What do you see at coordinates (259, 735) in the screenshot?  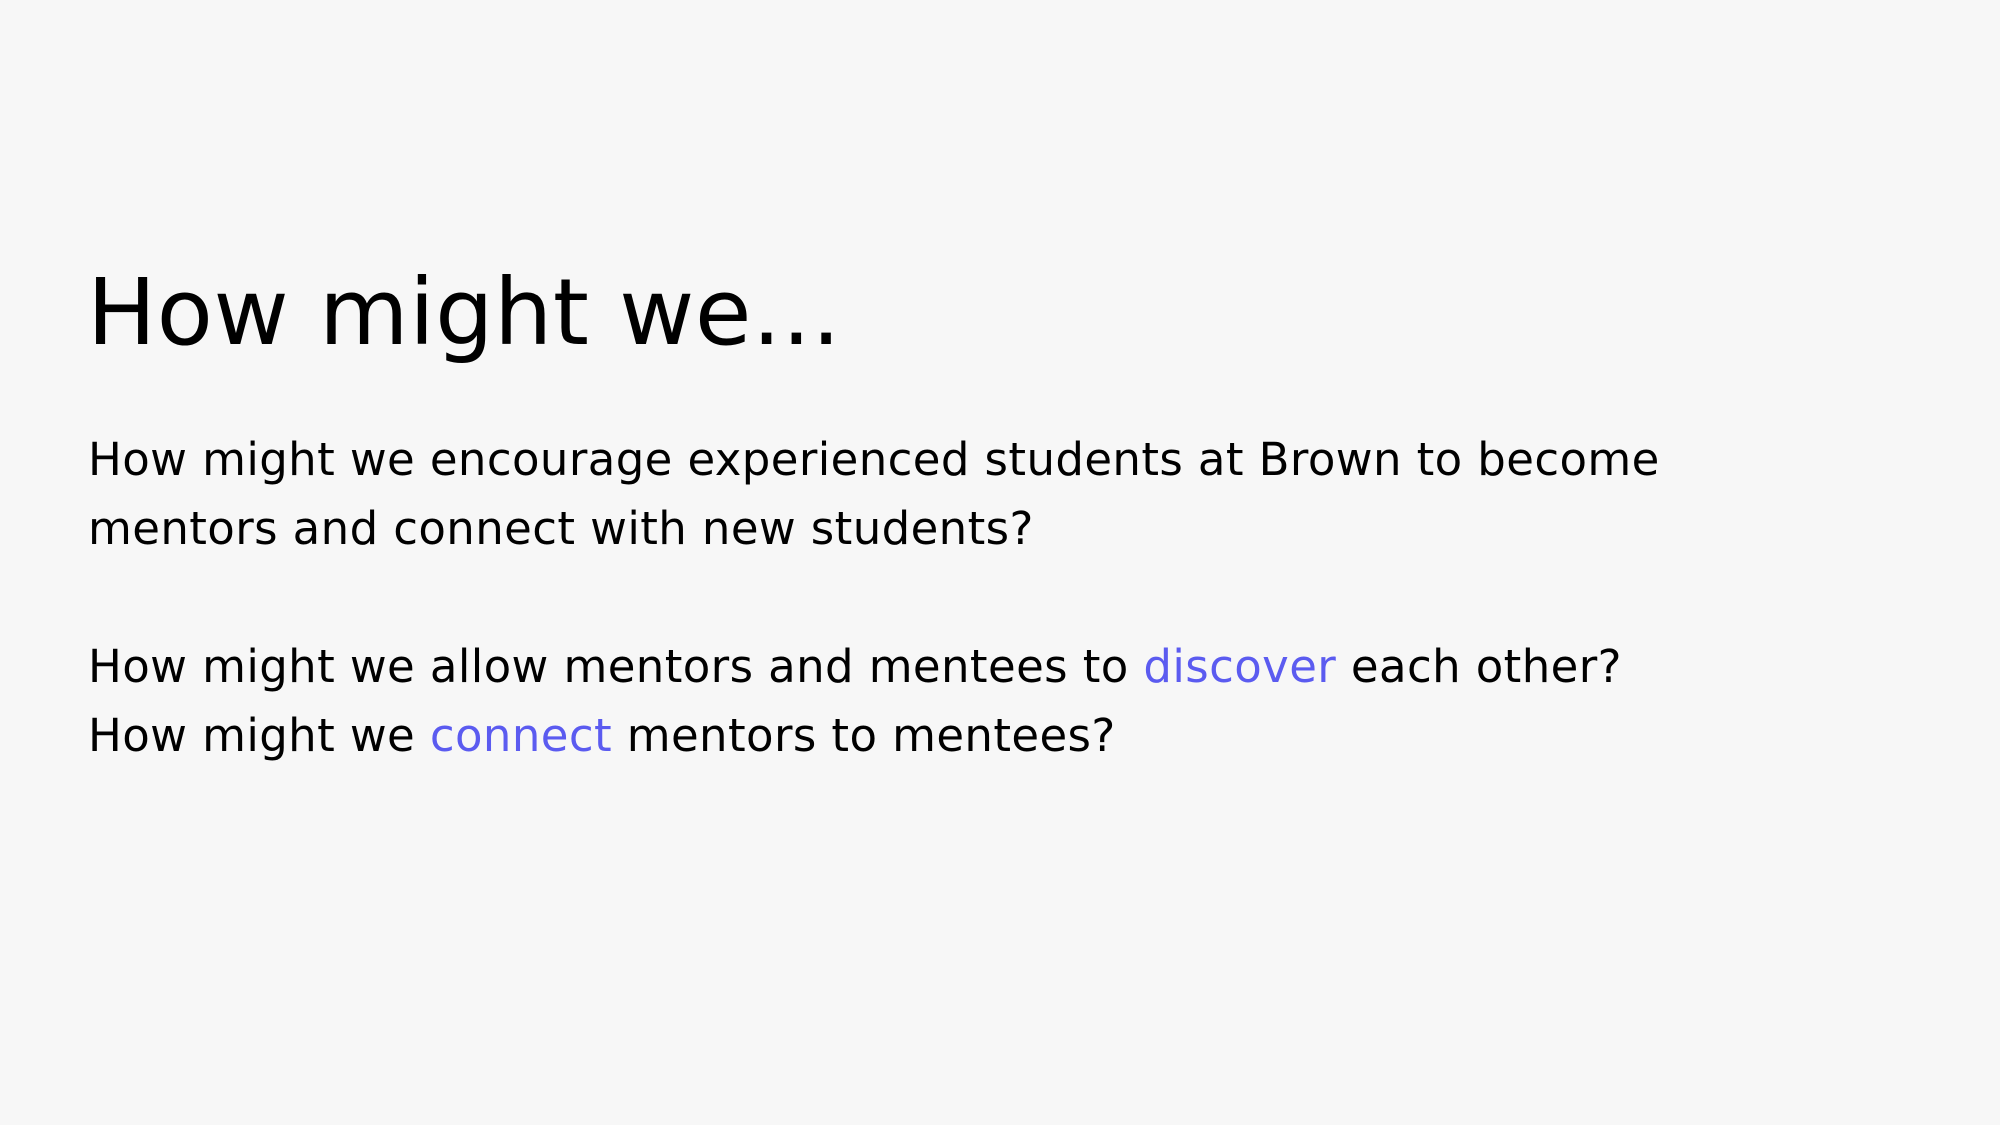 I see `question-connect-prefix: How might we` at bounding box center [259, 735].